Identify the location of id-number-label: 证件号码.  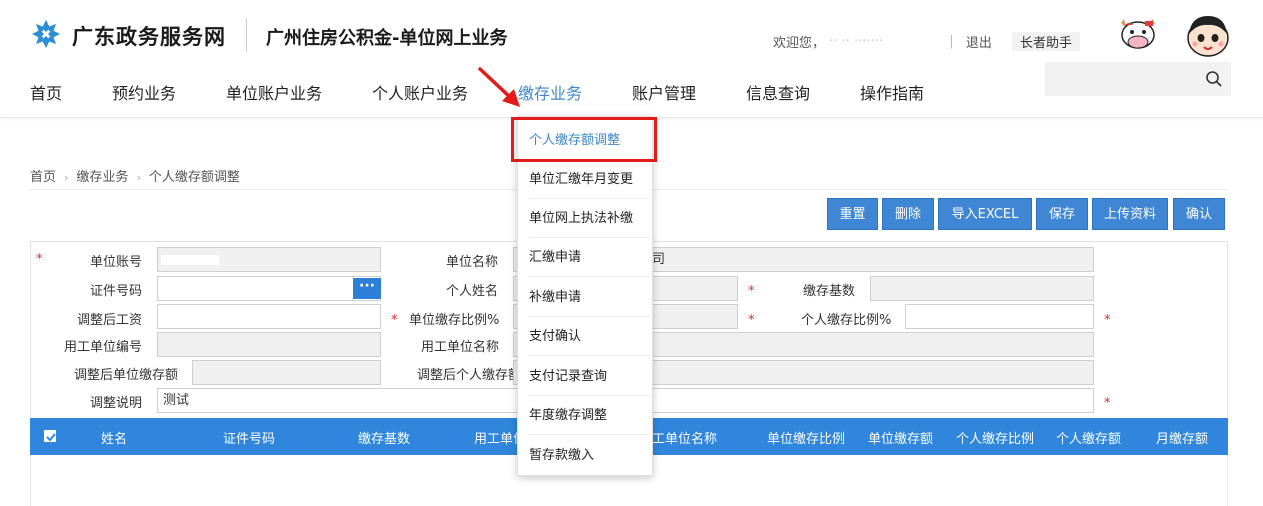
(116, 291).